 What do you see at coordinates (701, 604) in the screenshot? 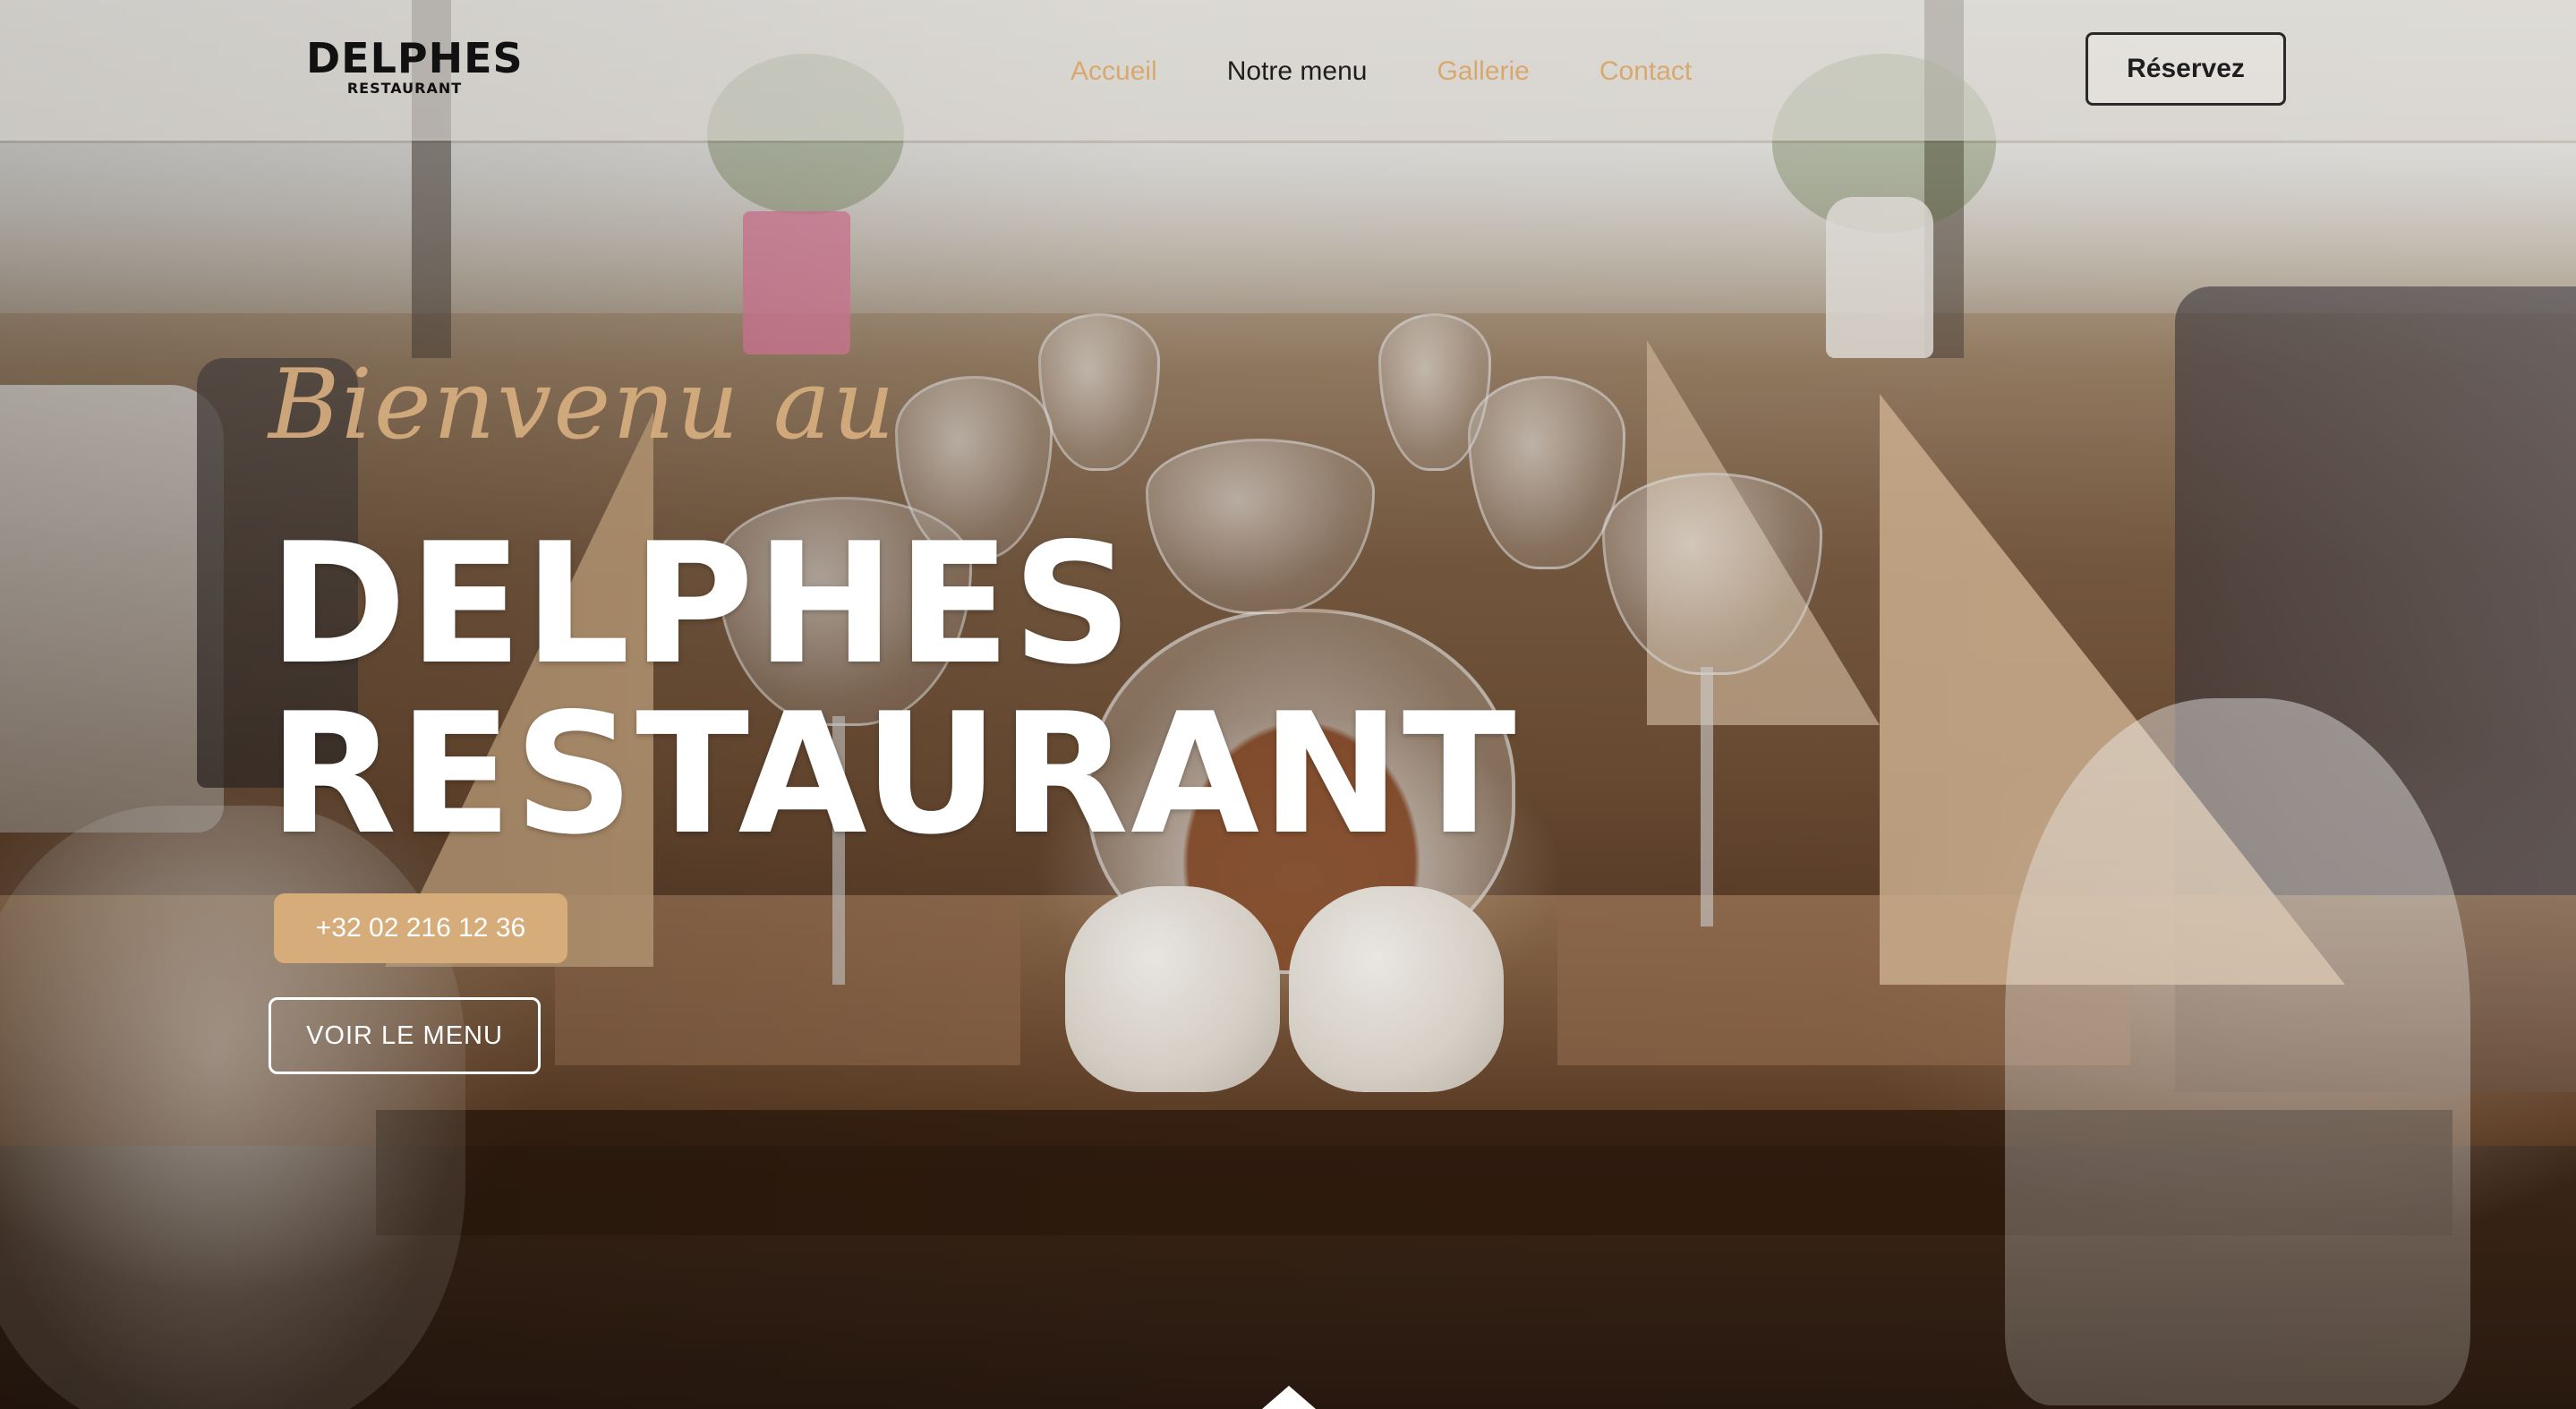
I see `hero-title-line-1: DELPHES` at bounding box center [701, 604].